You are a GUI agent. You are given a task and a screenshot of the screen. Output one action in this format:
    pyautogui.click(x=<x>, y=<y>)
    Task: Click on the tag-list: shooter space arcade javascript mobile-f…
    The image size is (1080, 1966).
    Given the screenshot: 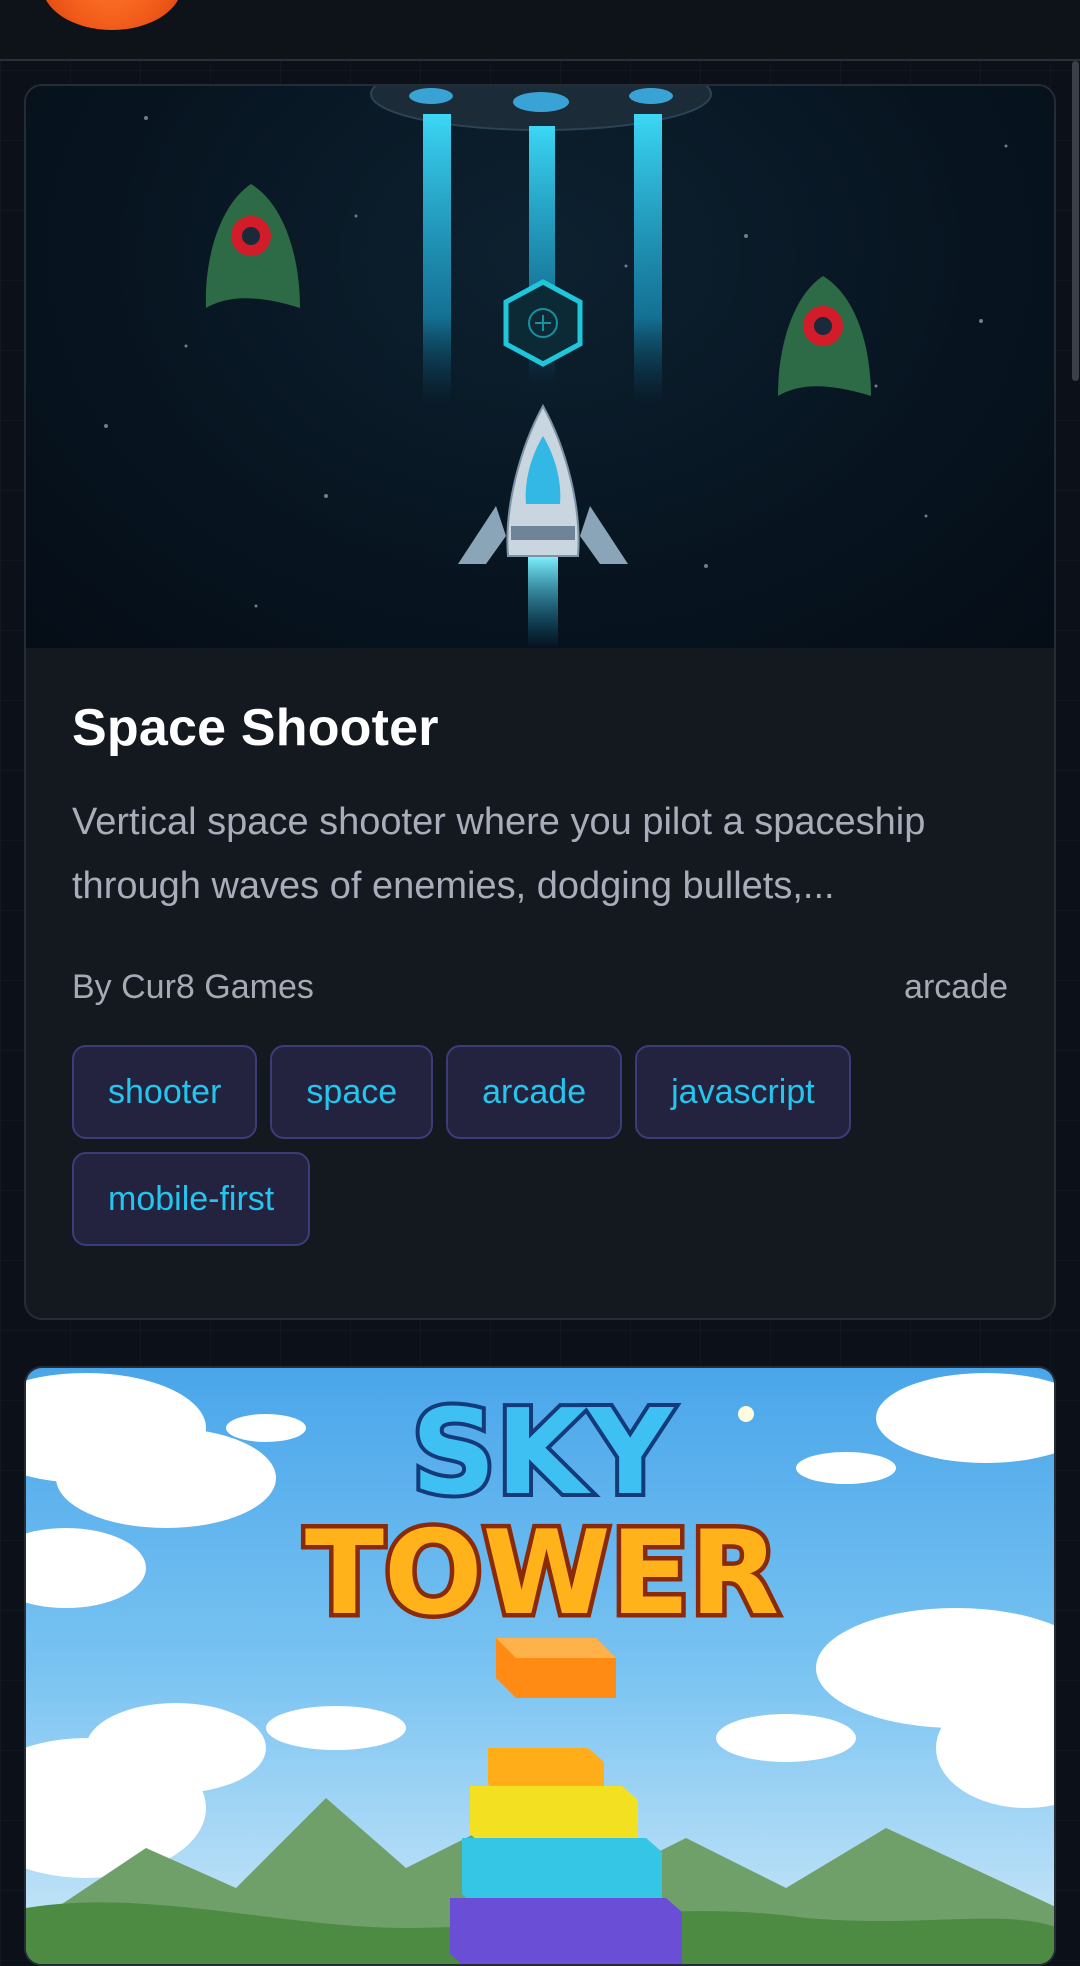 What is the action you would take?
    pyautogui.click(x=540, y=1145)
    